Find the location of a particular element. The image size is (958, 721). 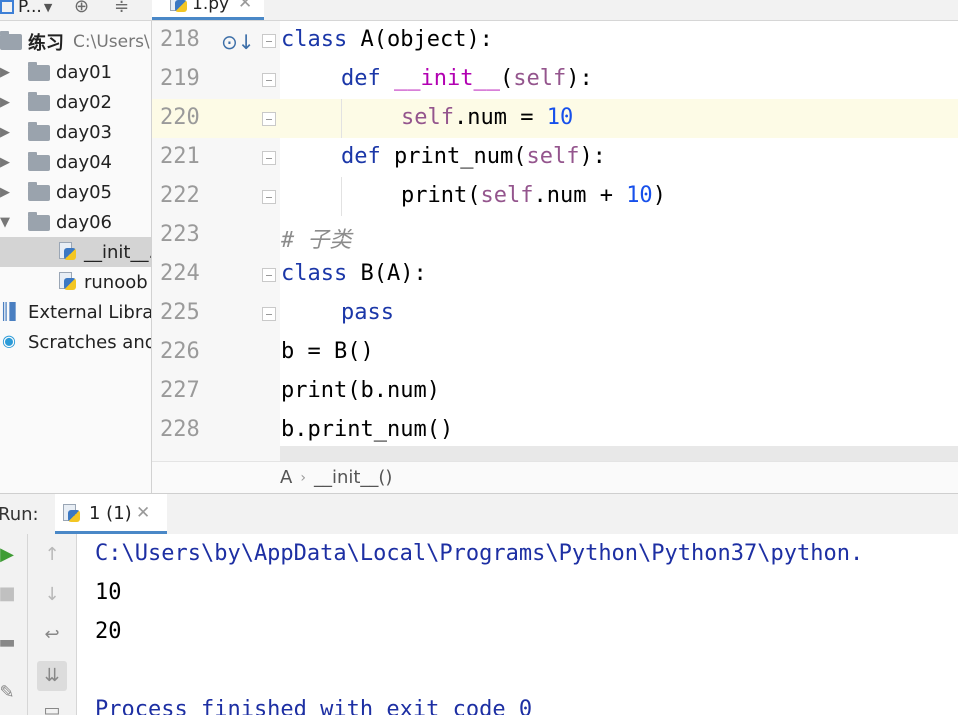

breadcrumb: A › __init__() is located at coordinates (555, 477).